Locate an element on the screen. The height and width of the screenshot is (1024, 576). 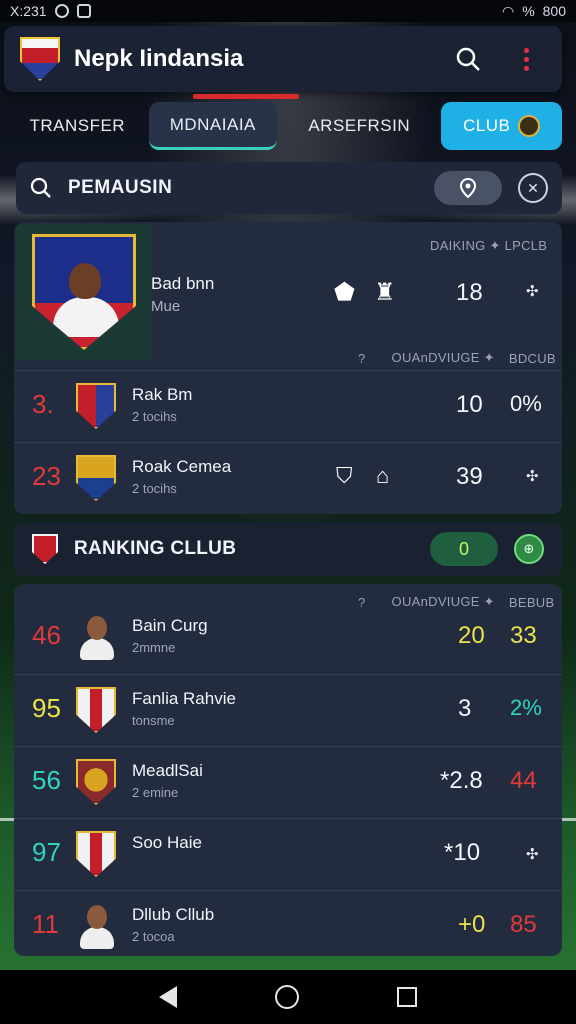
status-time: X:231 is located at coordinates (28, 11).